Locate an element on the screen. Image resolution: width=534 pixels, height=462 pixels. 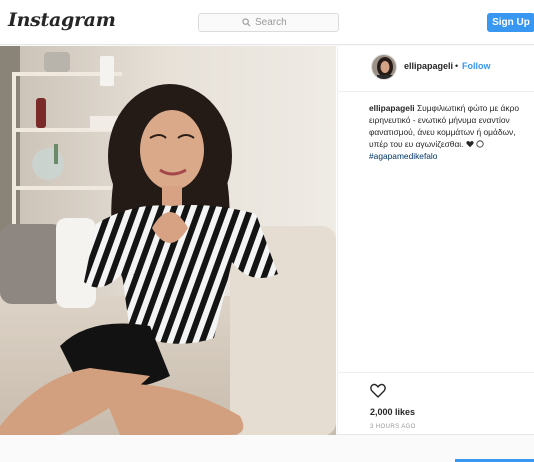
black-heart-icon is located at coordinates (470, 144).